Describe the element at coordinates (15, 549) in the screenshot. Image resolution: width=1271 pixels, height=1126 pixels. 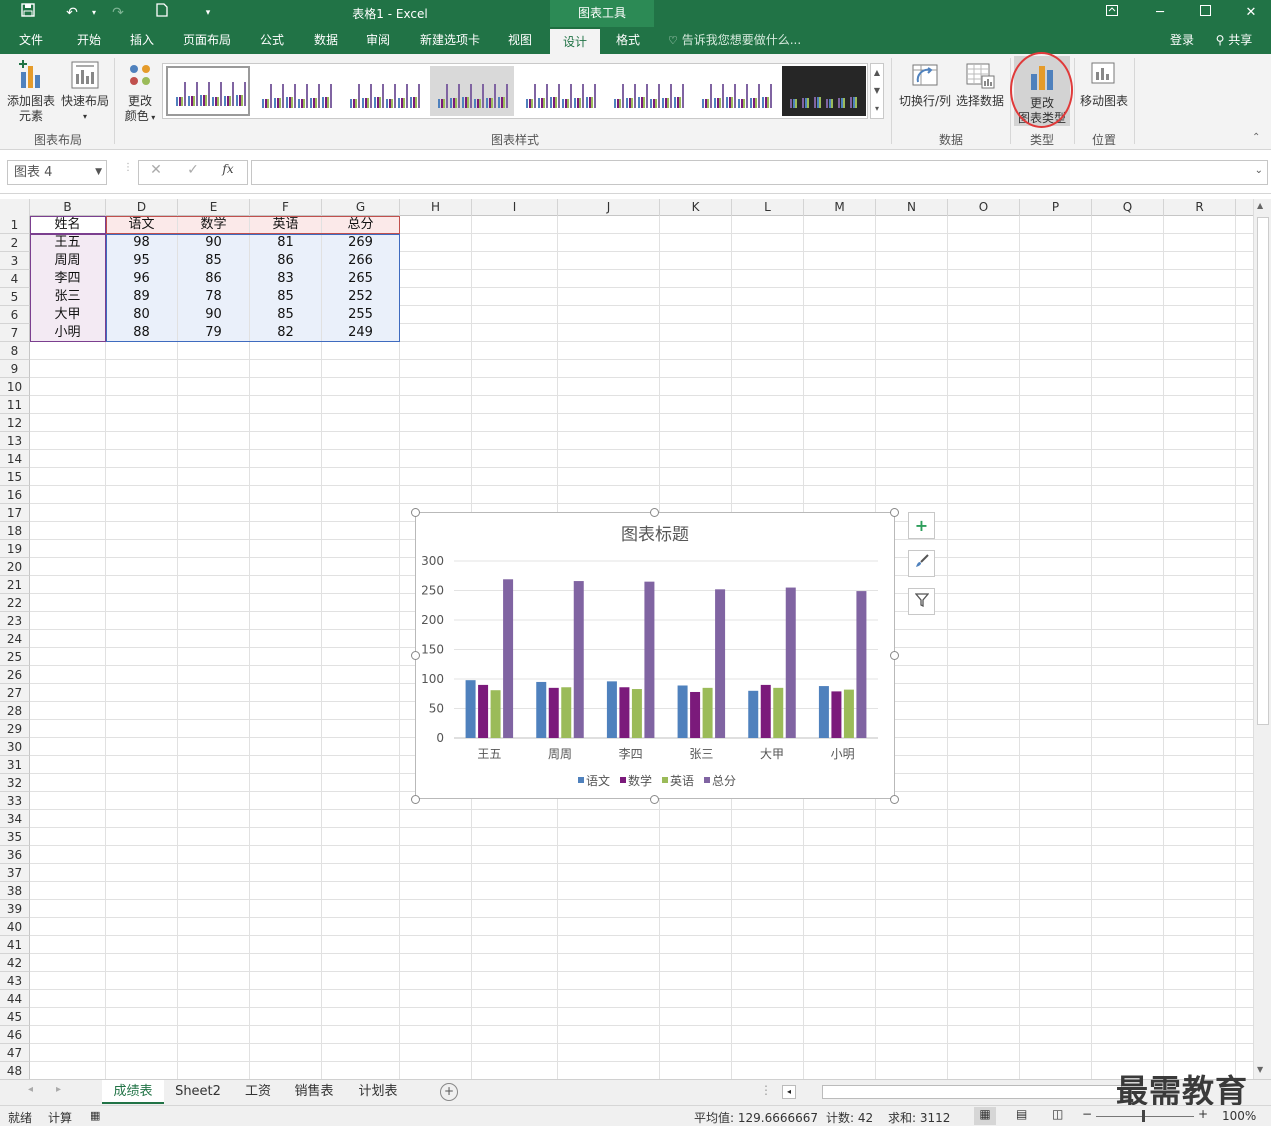
I see `row-header: 19` at that location.